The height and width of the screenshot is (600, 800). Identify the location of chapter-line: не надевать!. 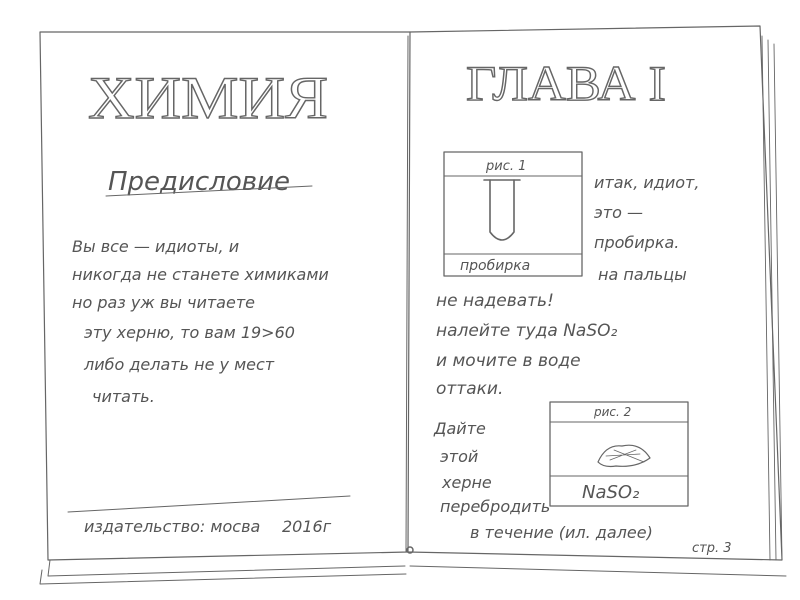
(495, 301).